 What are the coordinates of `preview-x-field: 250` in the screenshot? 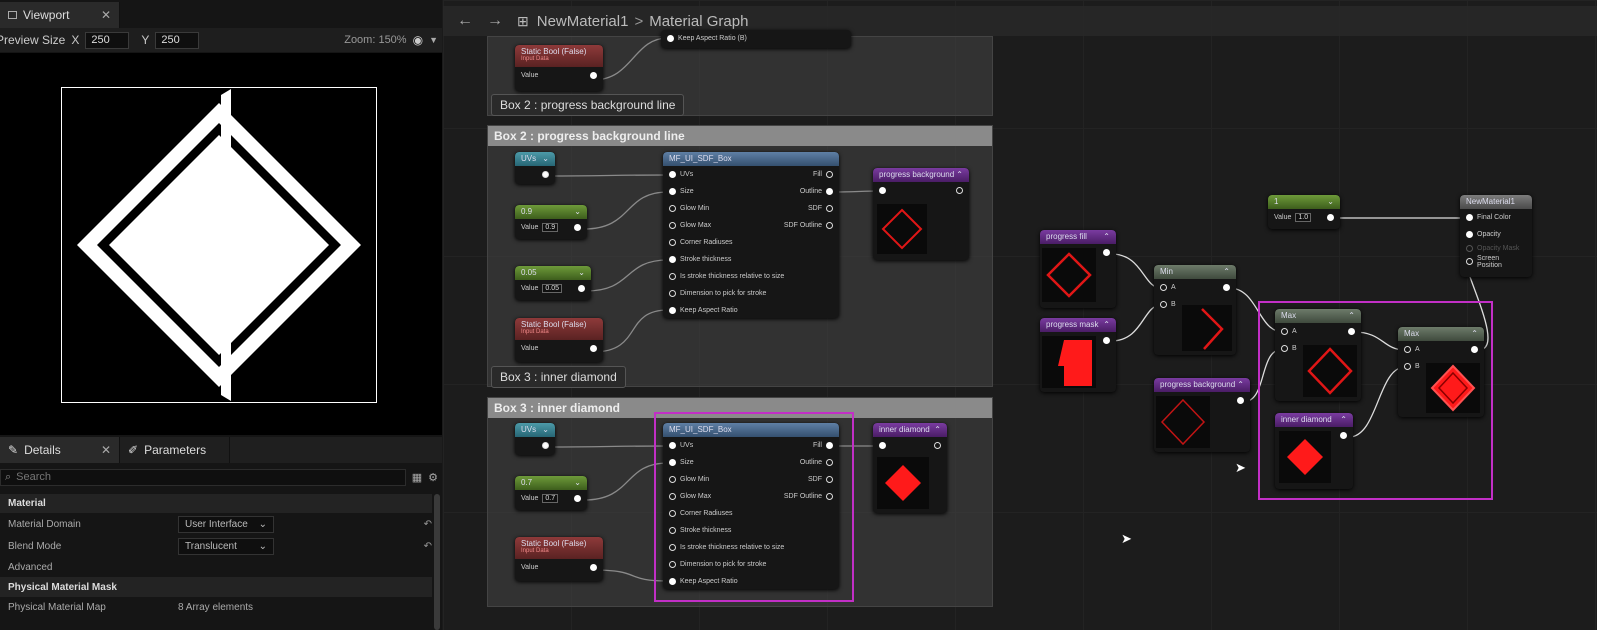 It's located at (107, 40).